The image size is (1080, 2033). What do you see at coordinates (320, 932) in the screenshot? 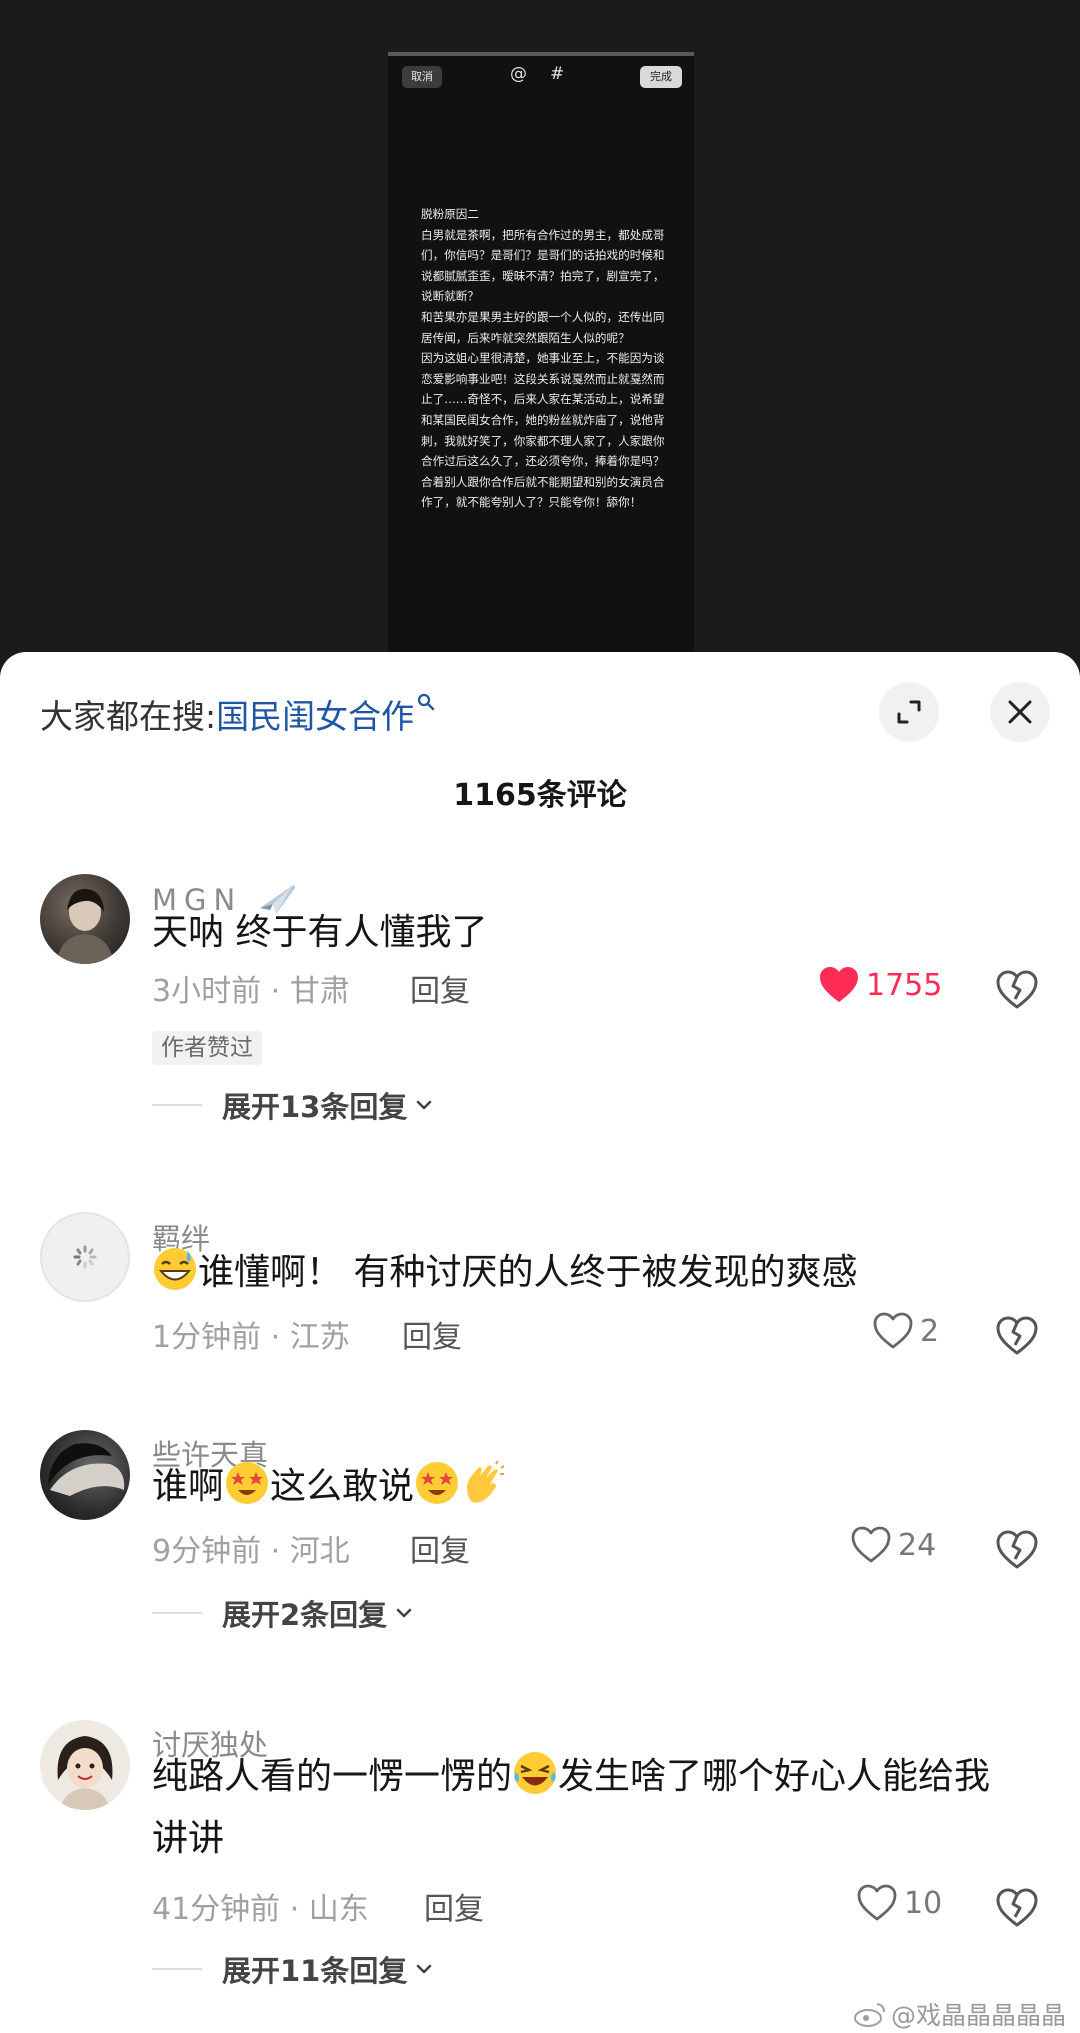
I see `comment-text: 天呐 终于有人懂我了` at bounding box center [320, 932].